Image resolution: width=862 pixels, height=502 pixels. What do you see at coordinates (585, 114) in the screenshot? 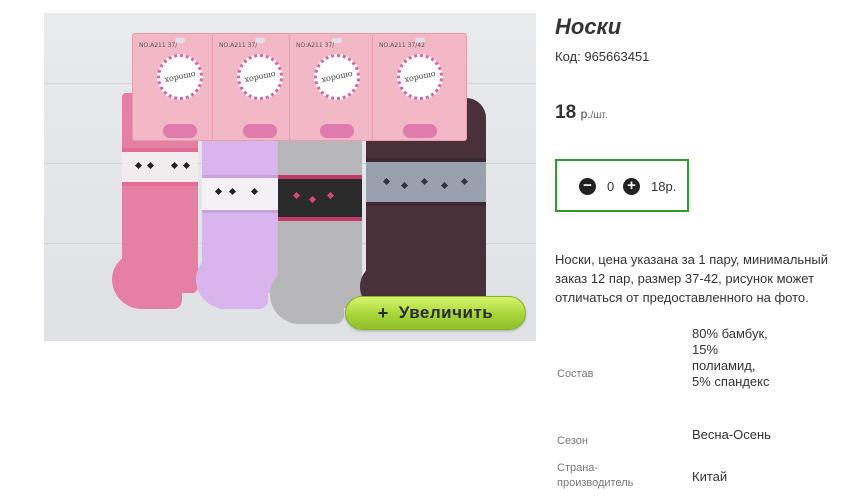
I see `price-currency: р.` at bounding box center [585, 114].